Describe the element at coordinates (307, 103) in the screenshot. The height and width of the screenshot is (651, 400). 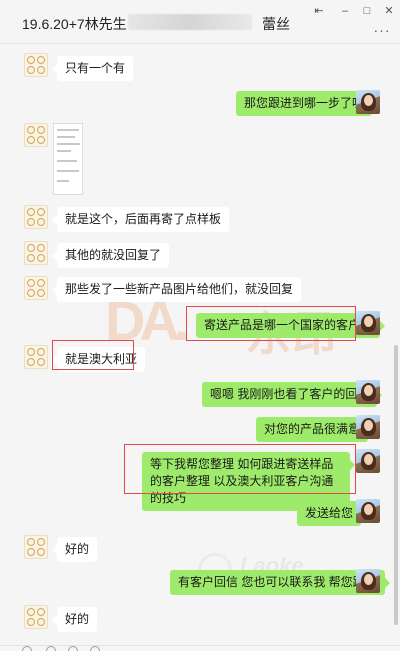
I see `message-bubble: 那您跟进到哪一步了呢` at that location.